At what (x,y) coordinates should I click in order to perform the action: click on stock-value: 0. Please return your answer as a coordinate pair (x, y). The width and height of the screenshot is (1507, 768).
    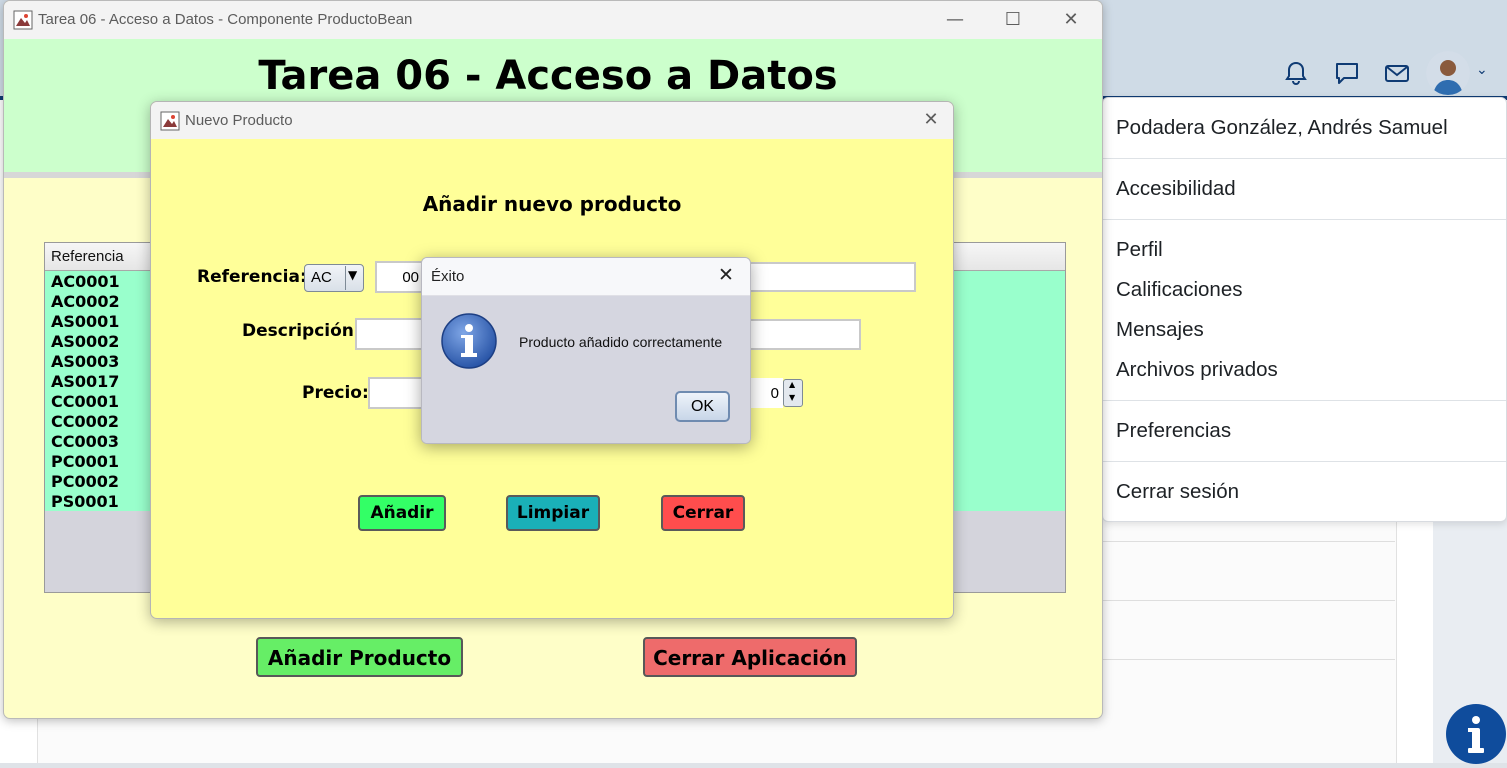
    Looking at the image, I should click on (774, 393).